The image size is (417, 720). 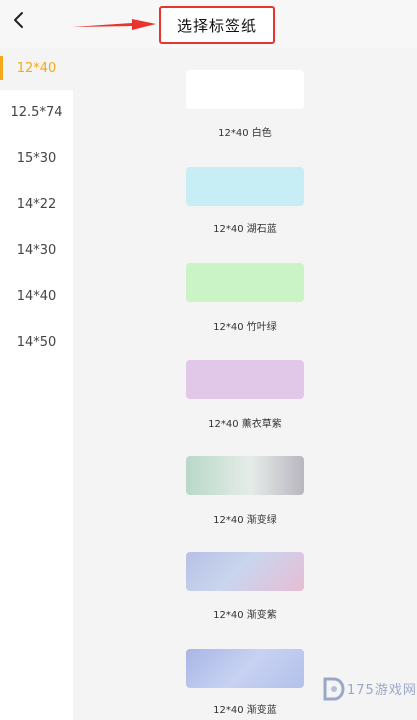 I want to click on watermark: 175游戏网, so click(x=369, y=690).